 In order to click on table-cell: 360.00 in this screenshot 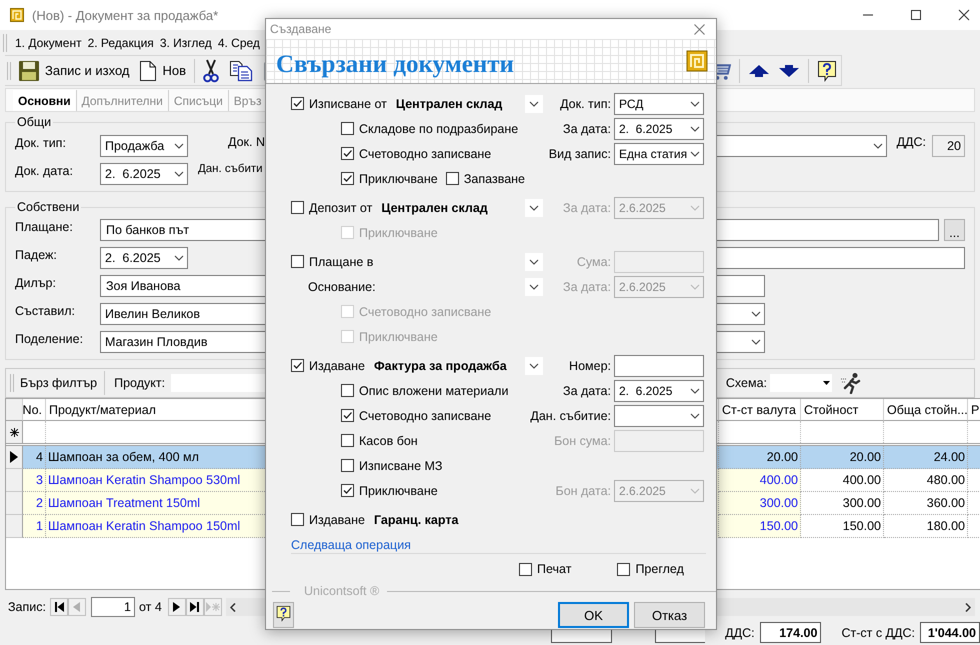, I will do `click(926, 503)`.